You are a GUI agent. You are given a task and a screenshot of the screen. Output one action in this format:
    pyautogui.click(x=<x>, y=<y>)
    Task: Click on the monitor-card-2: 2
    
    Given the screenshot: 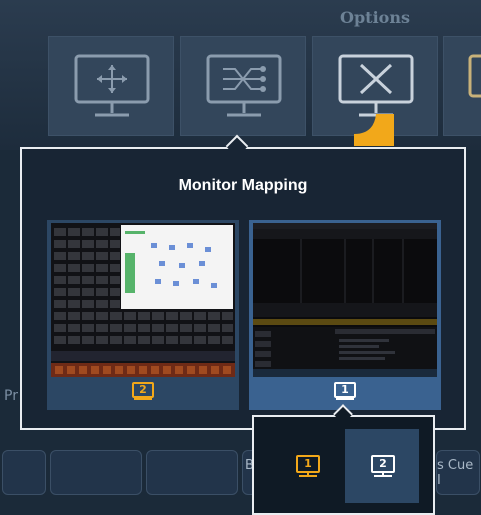 What is the action you would take?
    pyautogui.click(x=143, y=315)
    